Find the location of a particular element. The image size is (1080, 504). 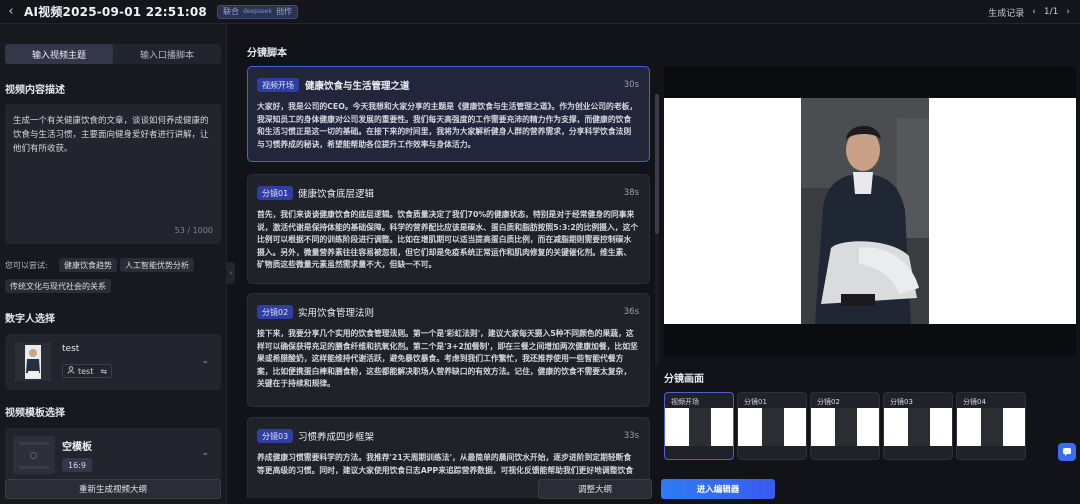

swap-icon: ⇋ is located at coordinates (103, 371).